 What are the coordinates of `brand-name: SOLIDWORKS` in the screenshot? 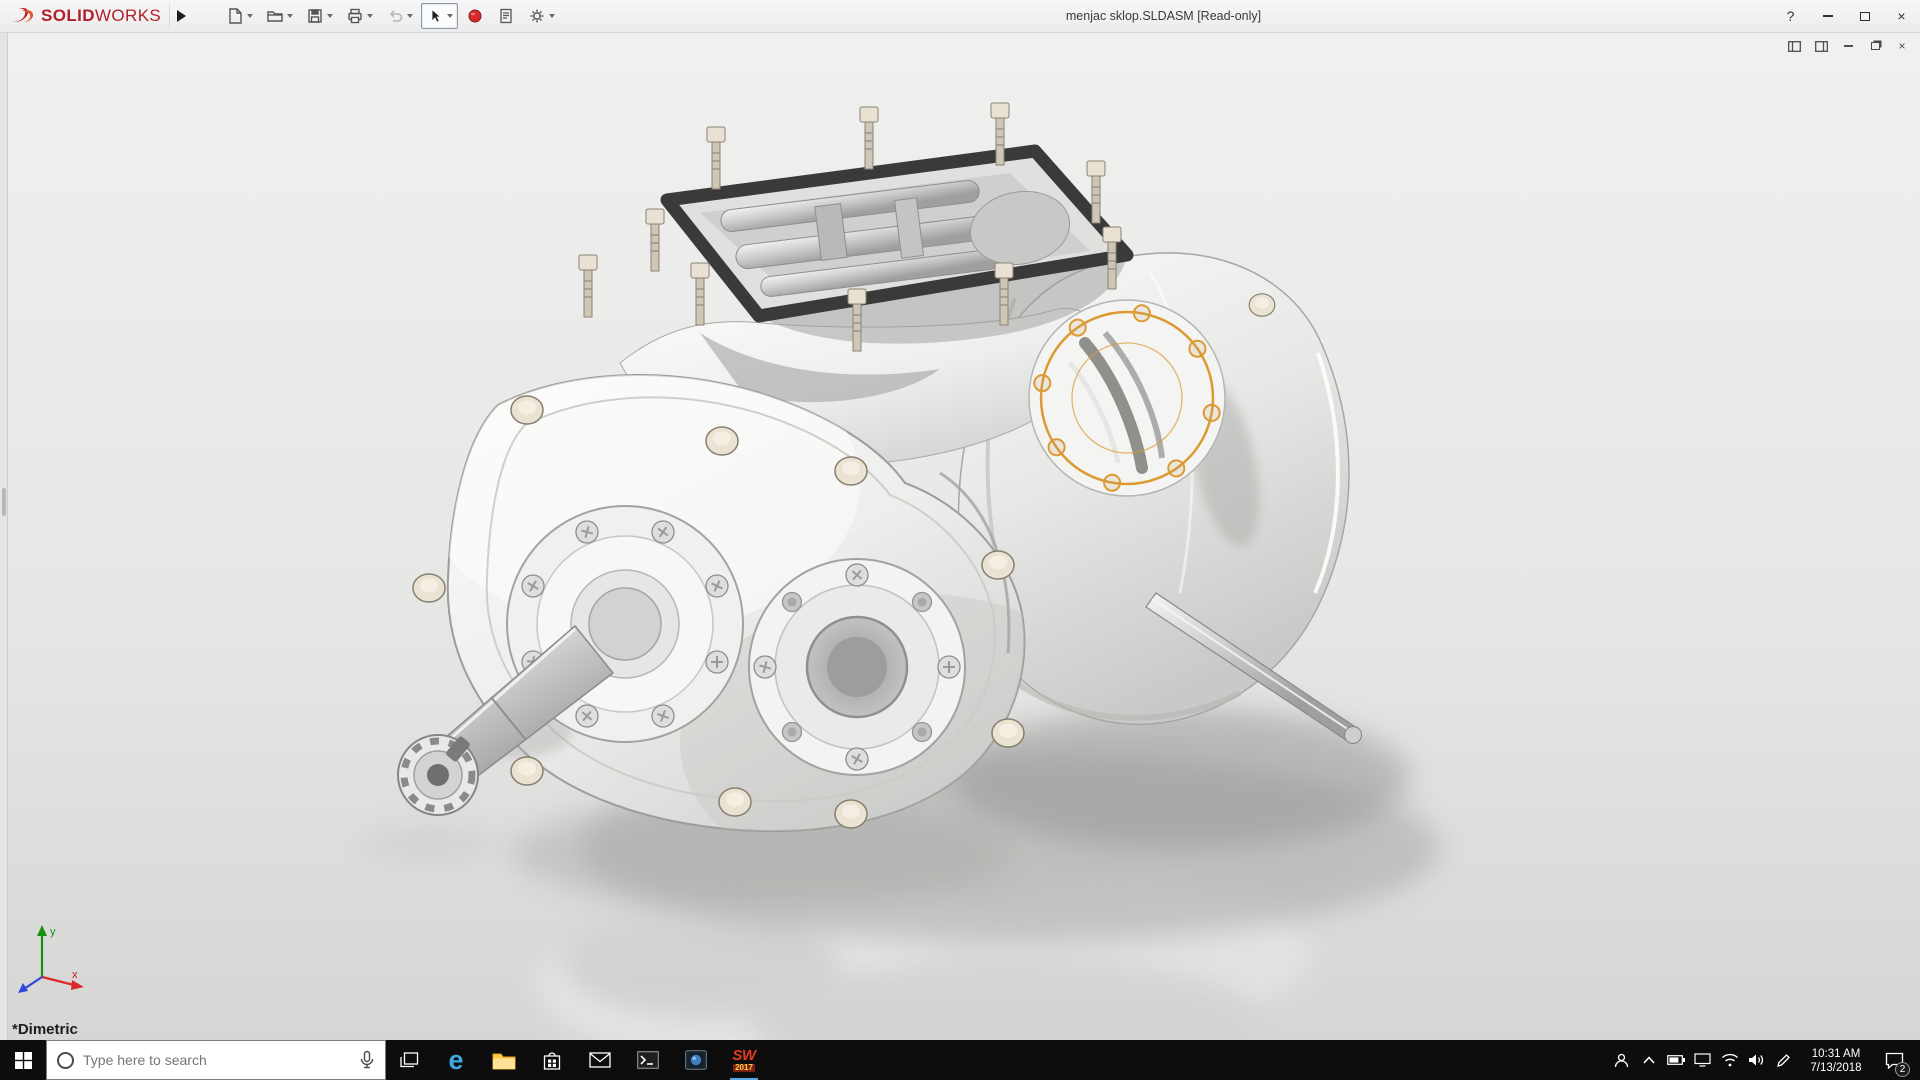 It's located at (101, 15).